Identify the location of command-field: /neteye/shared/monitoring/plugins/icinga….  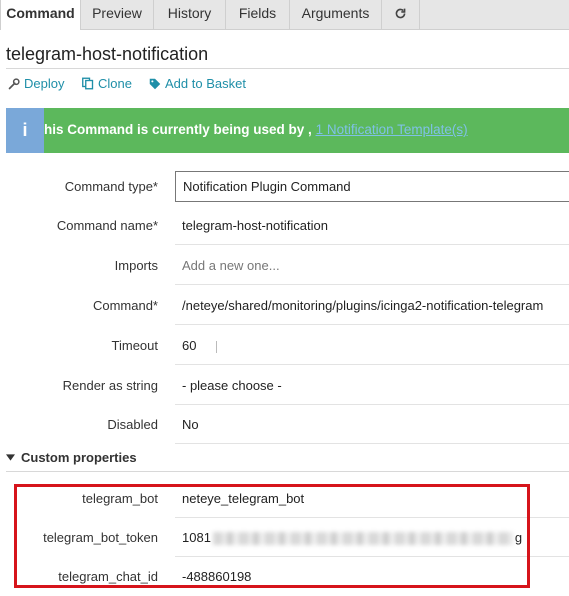
(372, 306).